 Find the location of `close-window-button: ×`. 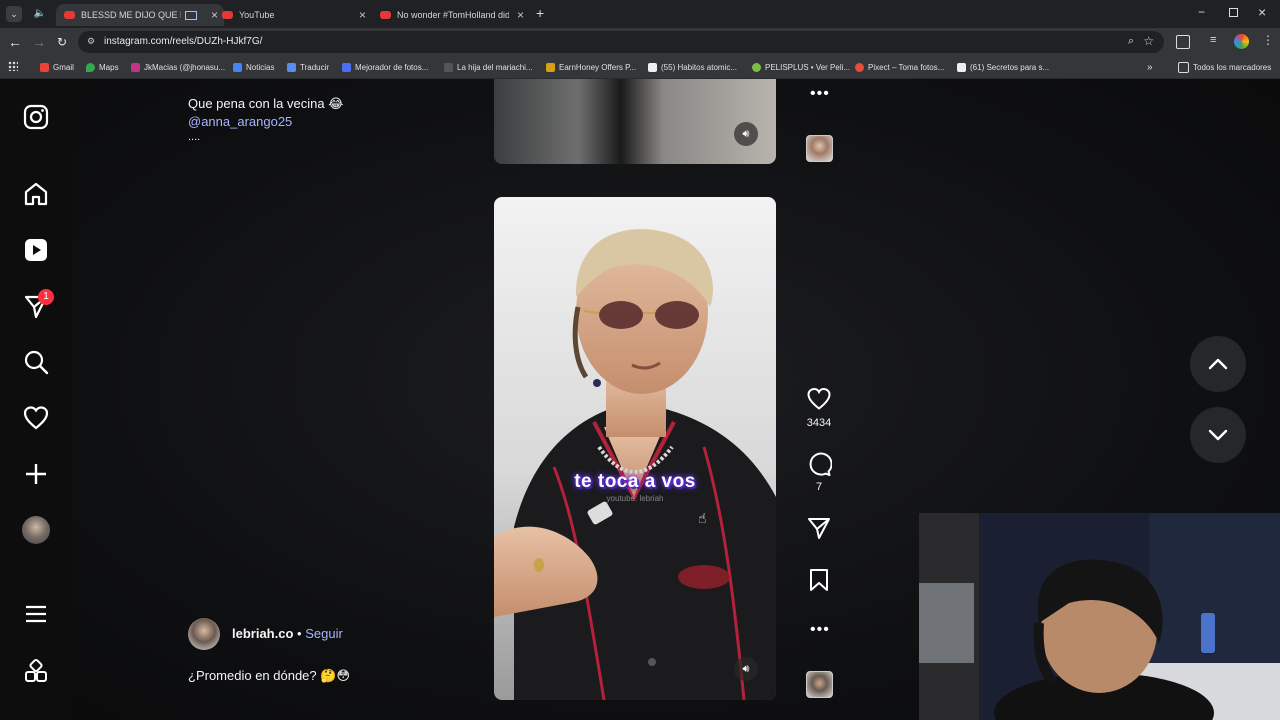

close-window-button: × is located at coordinates (1262, 12).